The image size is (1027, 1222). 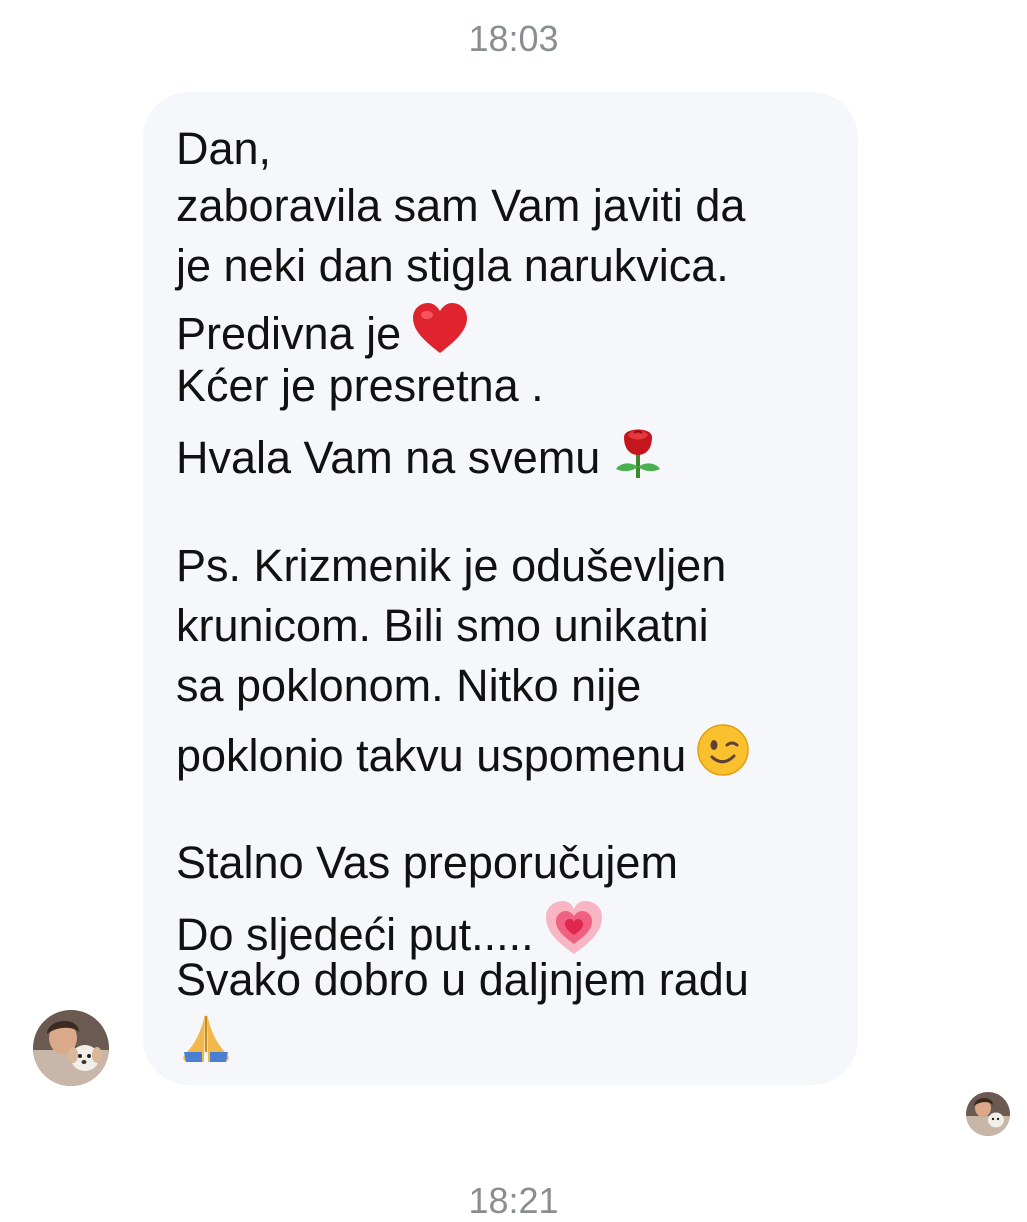 I want to click on message-line-10: poklonio takvu uspomenu, so click(x=463, y=750).